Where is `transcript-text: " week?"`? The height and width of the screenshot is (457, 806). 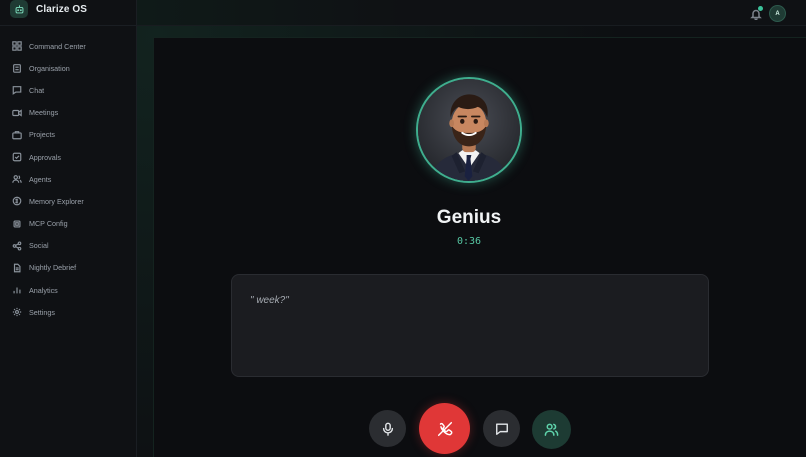 transcript-text: " week?" is located at coordinates (269, 300).